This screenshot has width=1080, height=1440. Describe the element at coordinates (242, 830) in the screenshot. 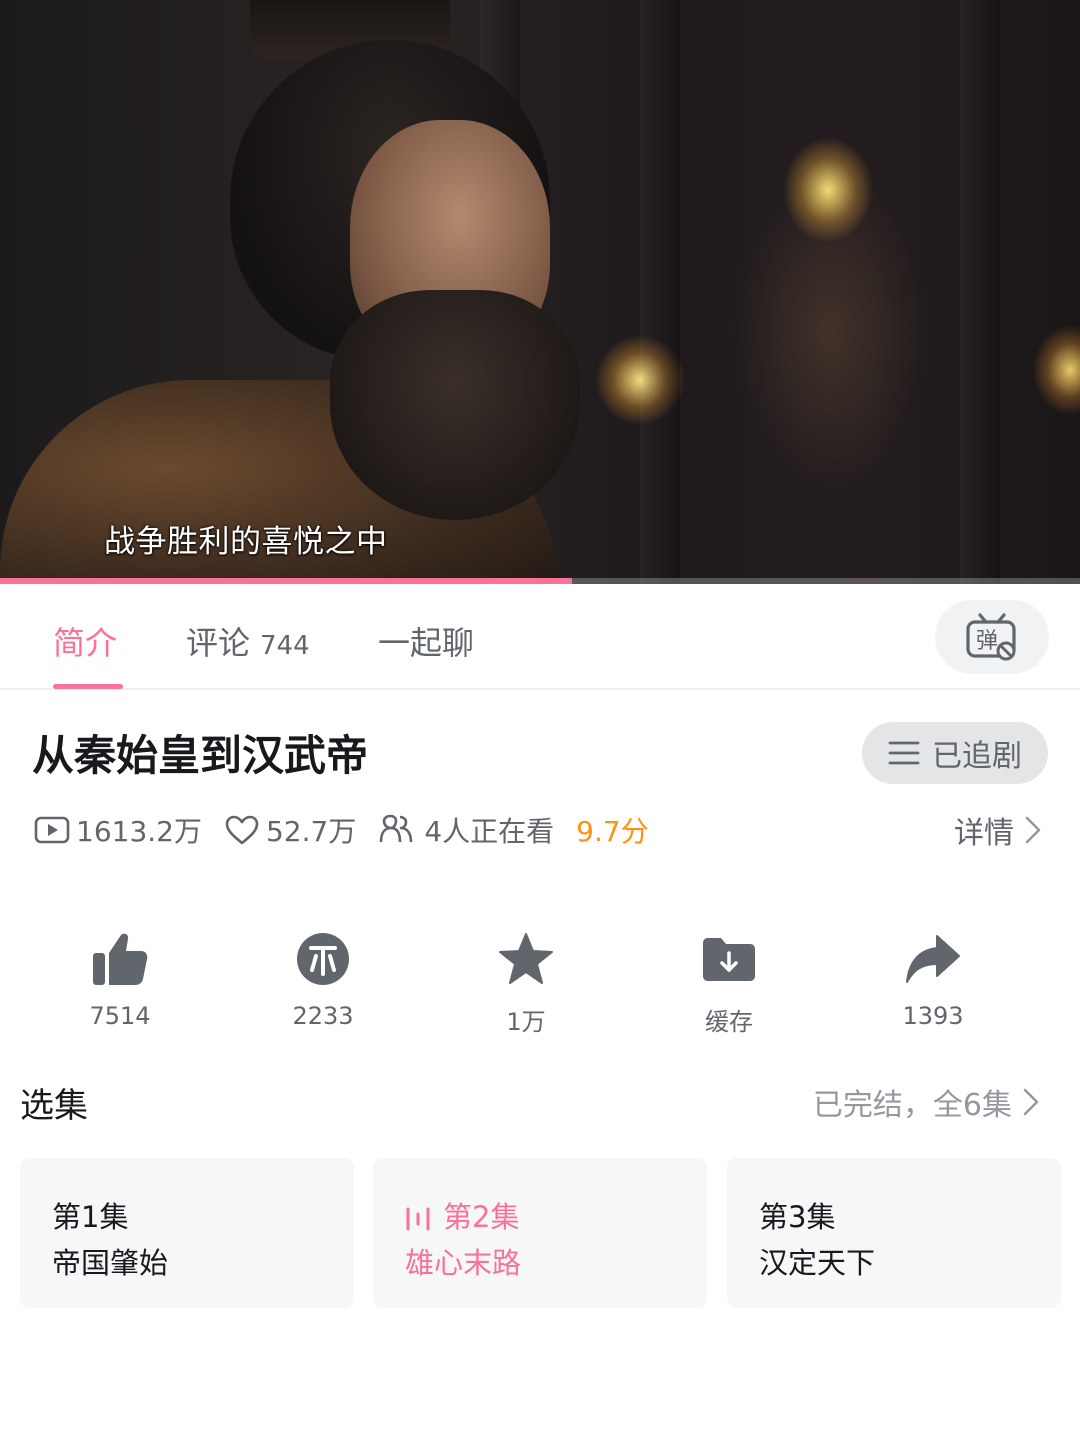

I see `heart-icon` at that location.